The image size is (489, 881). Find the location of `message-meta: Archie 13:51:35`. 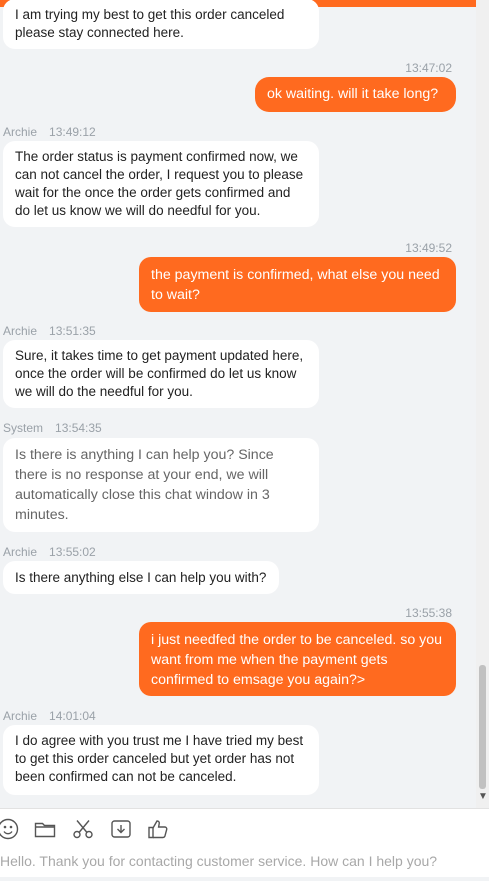

message-meta: Archie 13:51:35 is located at coordinates (49, 331).